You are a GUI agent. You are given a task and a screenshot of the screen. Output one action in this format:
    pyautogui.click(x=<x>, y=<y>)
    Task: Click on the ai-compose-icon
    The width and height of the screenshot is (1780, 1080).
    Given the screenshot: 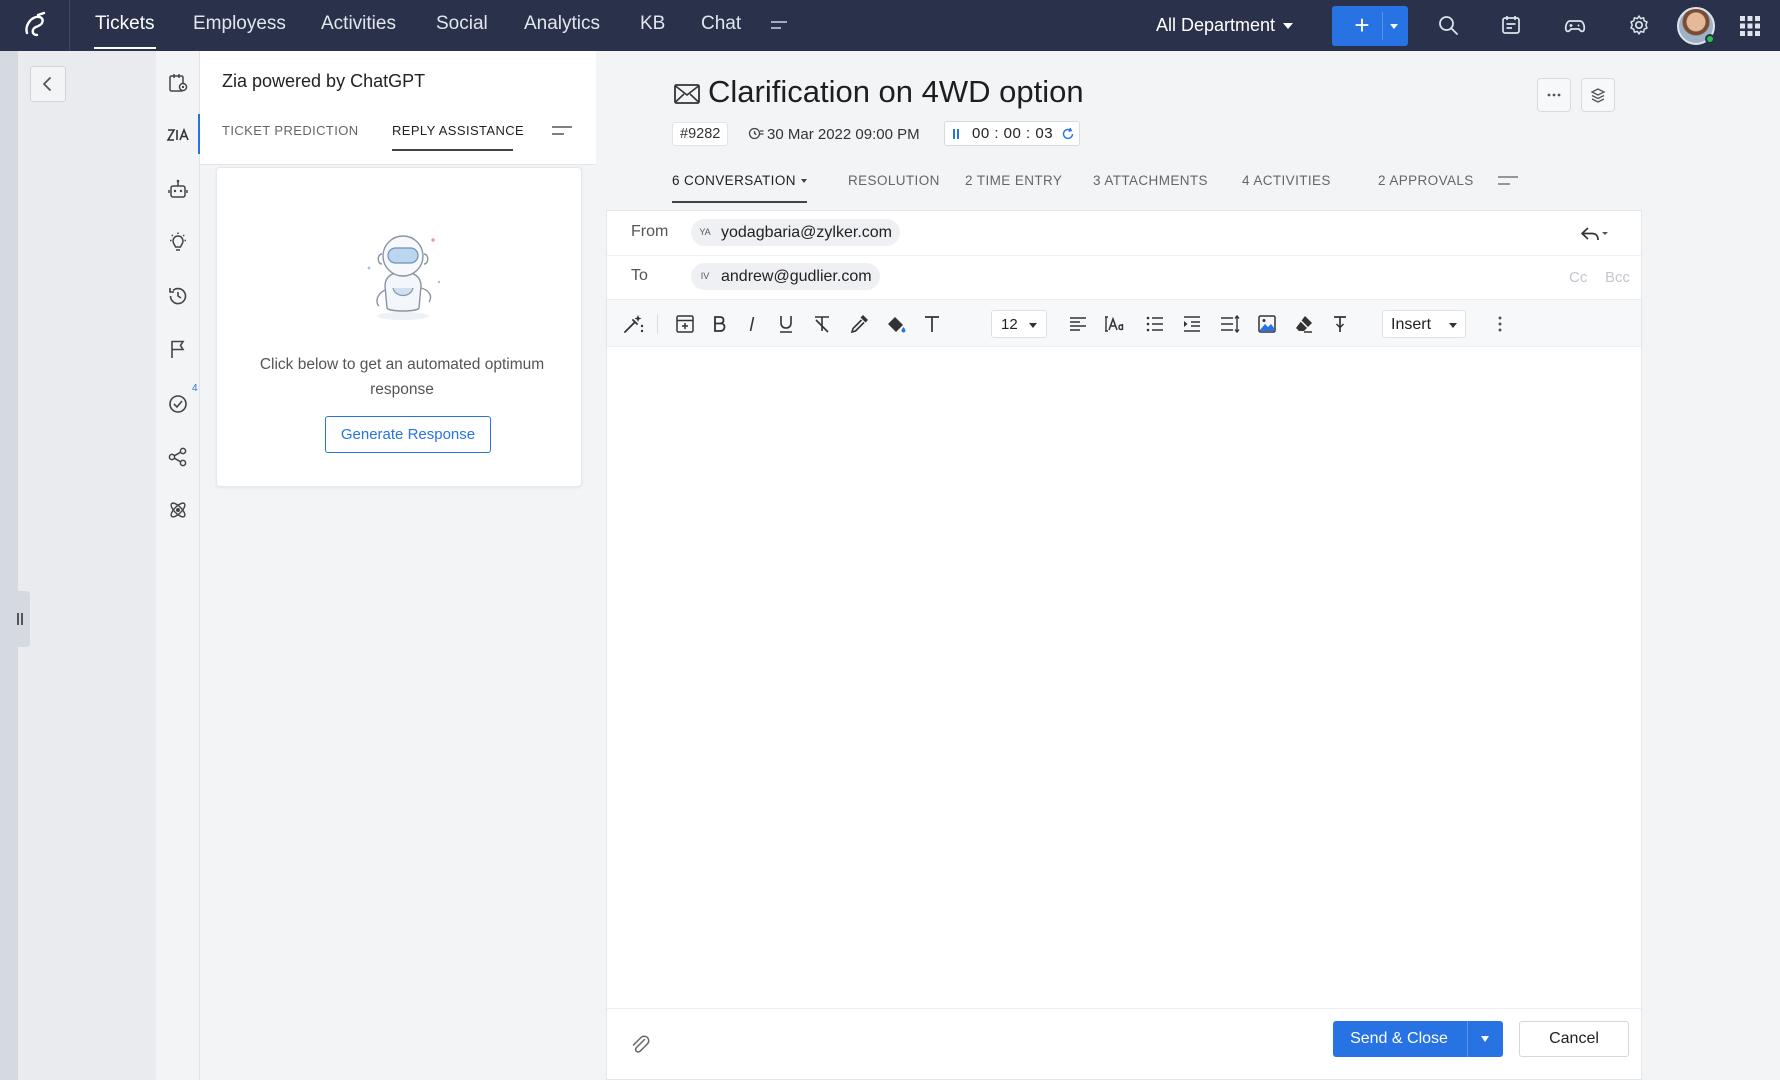 What is the action you would take?
    pyautogui.click(x=633, y=324)
    